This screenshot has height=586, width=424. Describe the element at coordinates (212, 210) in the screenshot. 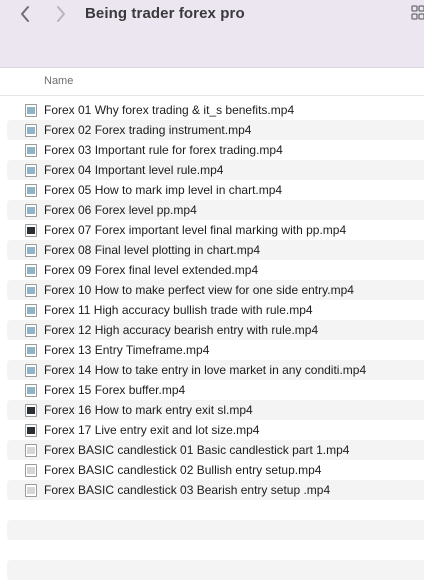

I see `file-row: Forex 06 Forex level pp.mp4` at that location.